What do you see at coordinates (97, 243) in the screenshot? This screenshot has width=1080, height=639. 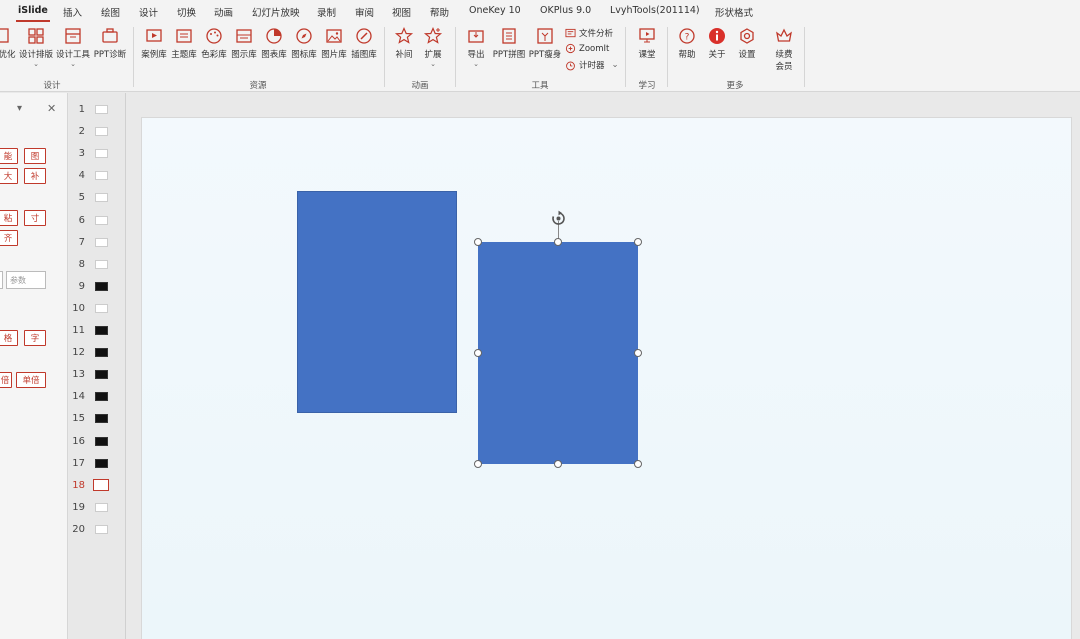 I see `slide-thumbnail: 7` at bounding box center [97, 243].